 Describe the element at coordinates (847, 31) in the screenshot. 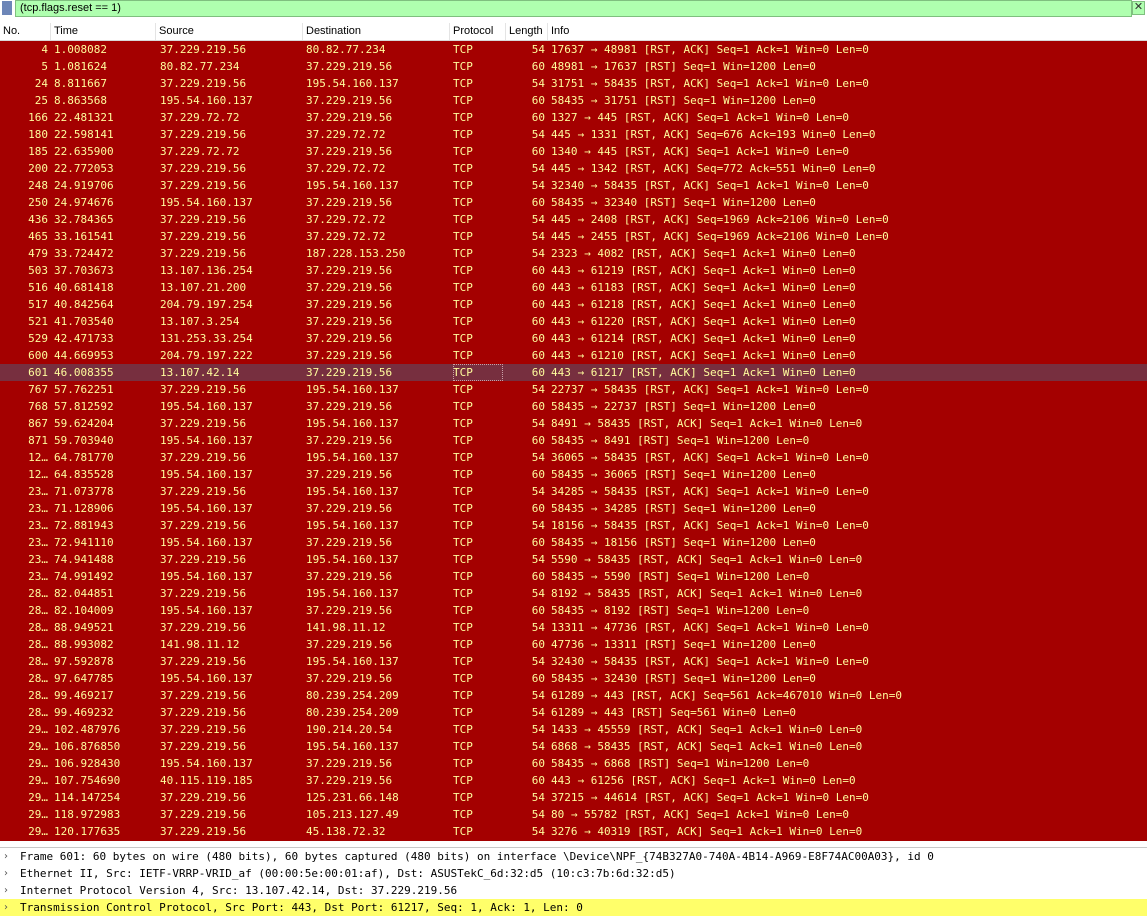

I see `column-header-info: Info` at that location.